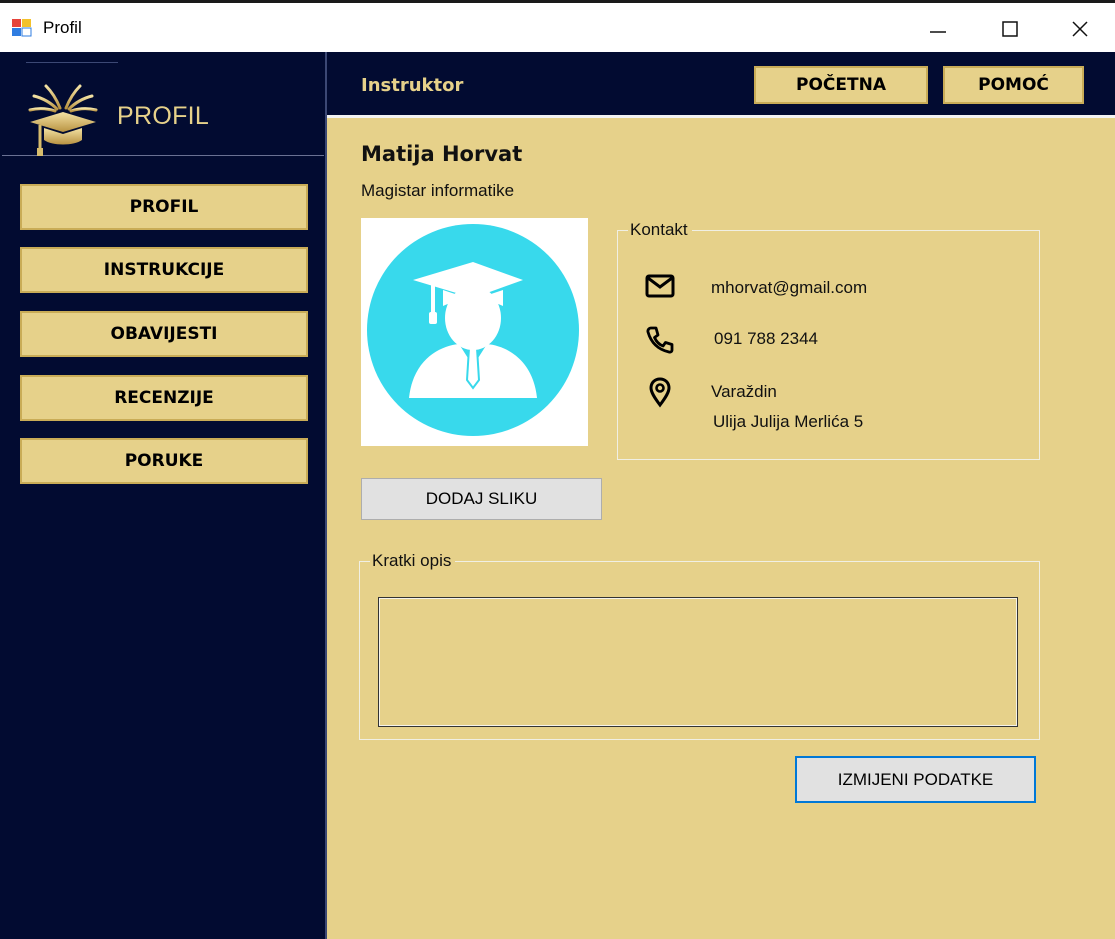  What do you see at coordinates (481, 499) in the screenshot?
I see `add-photo-button: DODAJ SLIKU` at bounding box center [481, 499].